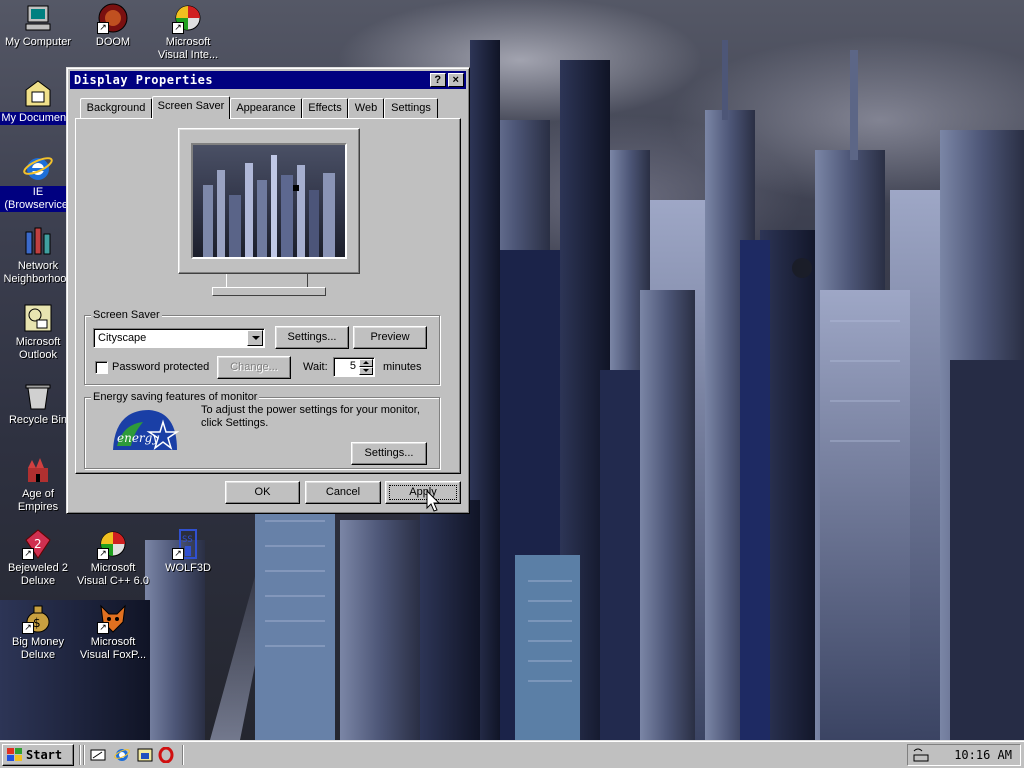 The height and width of the screenshot is (768, 1024). I want to click on desktop-icon-outlook: Microsoft Outlook, so click(38, 332).